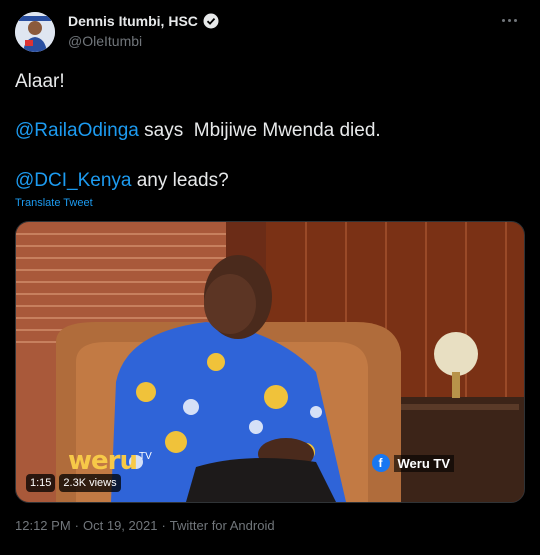 This screenshot has height=555, width=540. I want to click on video-stats: 1:15 2.3K views, so click(75, 483).